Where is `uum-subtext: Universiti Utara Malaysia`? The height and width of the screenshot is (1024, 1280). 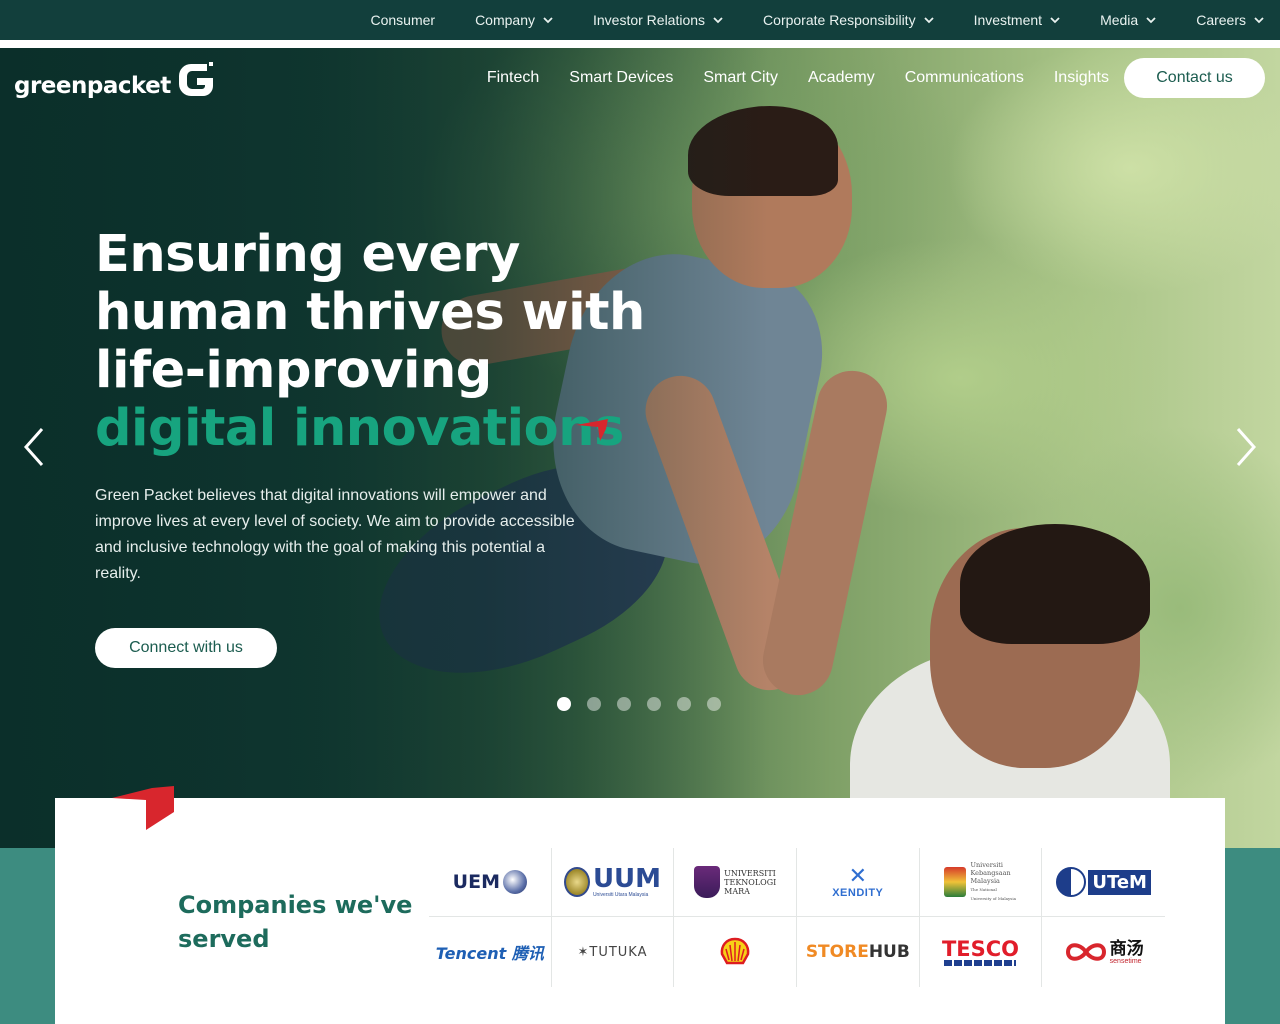
uum-subtext: Universiti Utara Malaysia is located at coordinates (620, 895).